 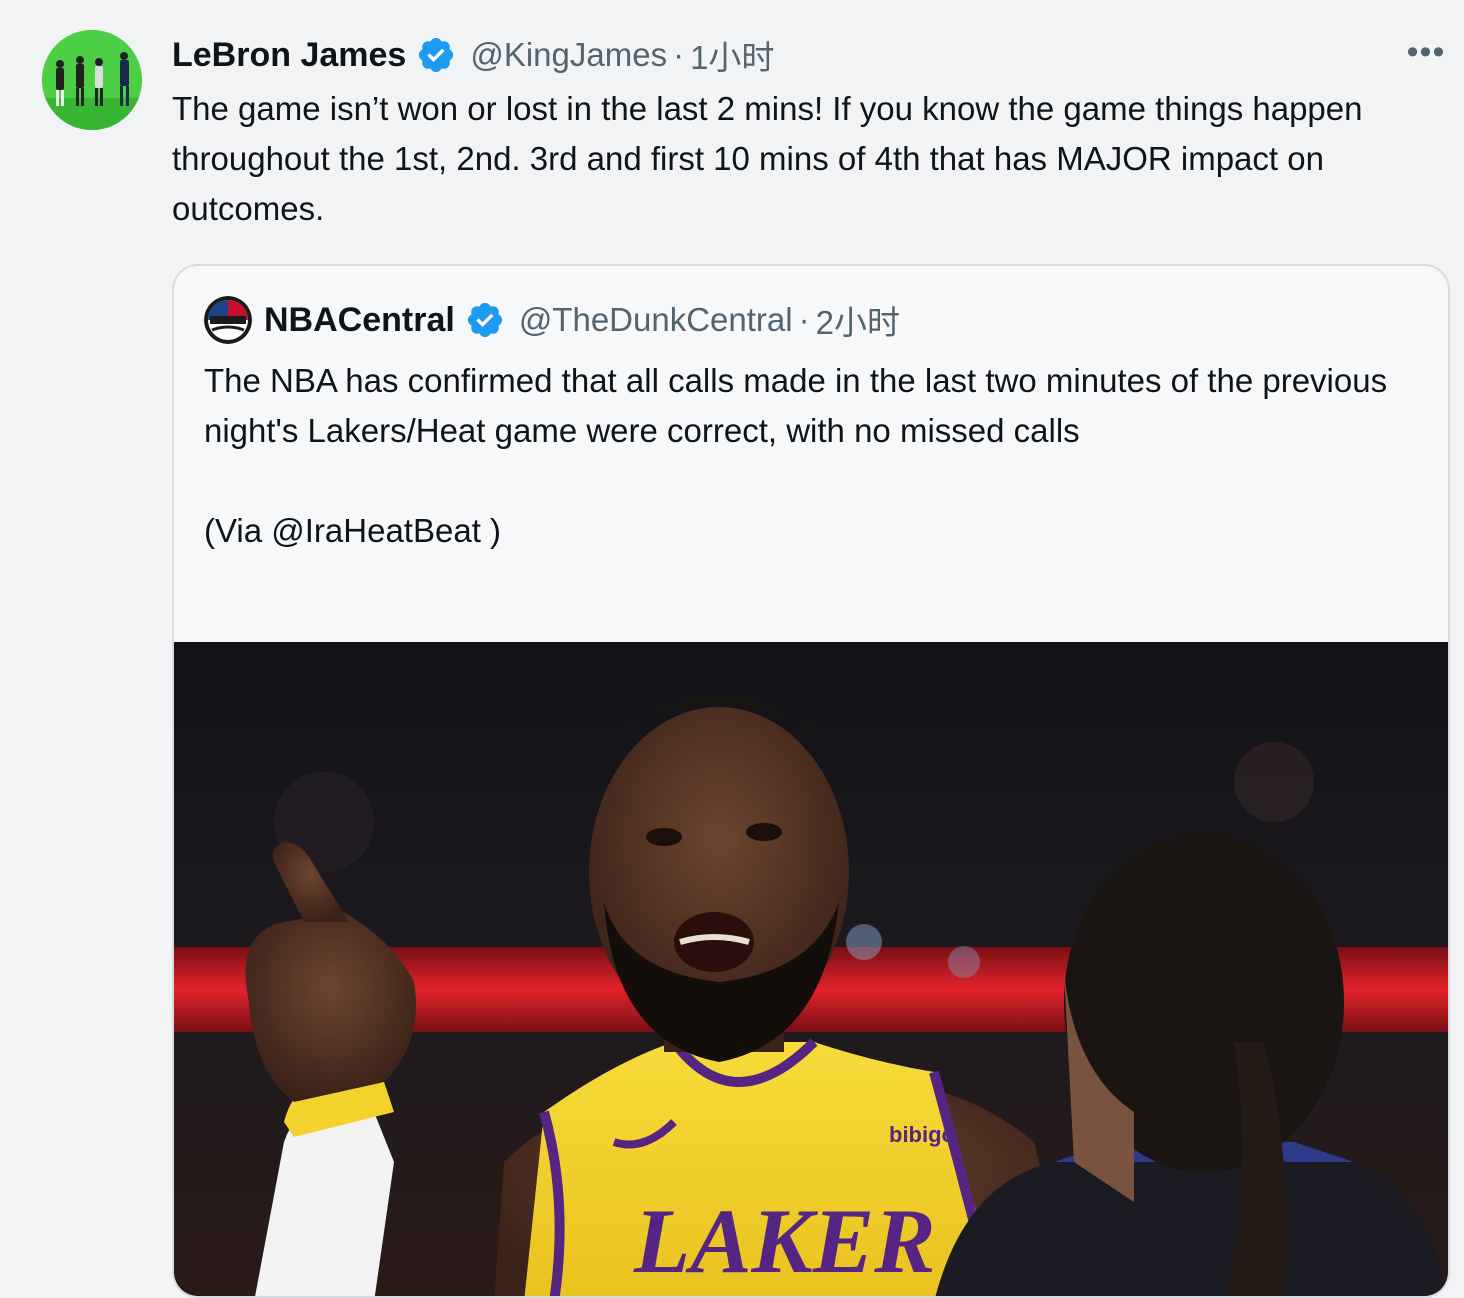 I want to click on quoted-author-handle: @TheDunkCentral, so click(x=656, y=320).